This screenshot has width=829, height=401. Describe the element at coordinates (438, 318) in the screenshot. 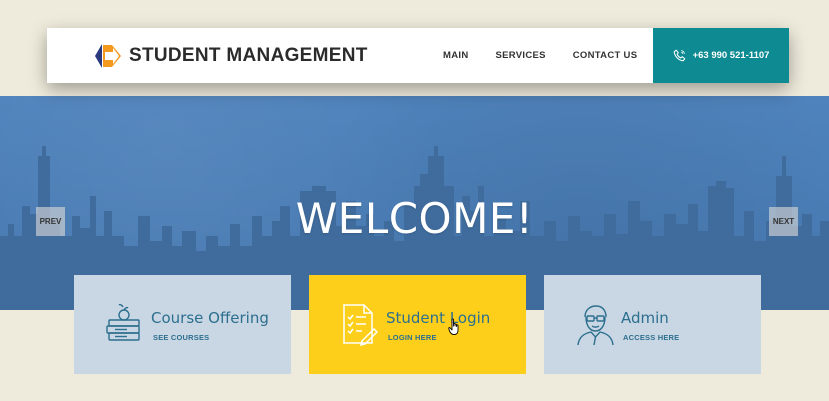

I see `card-title: Student Login` at that location.